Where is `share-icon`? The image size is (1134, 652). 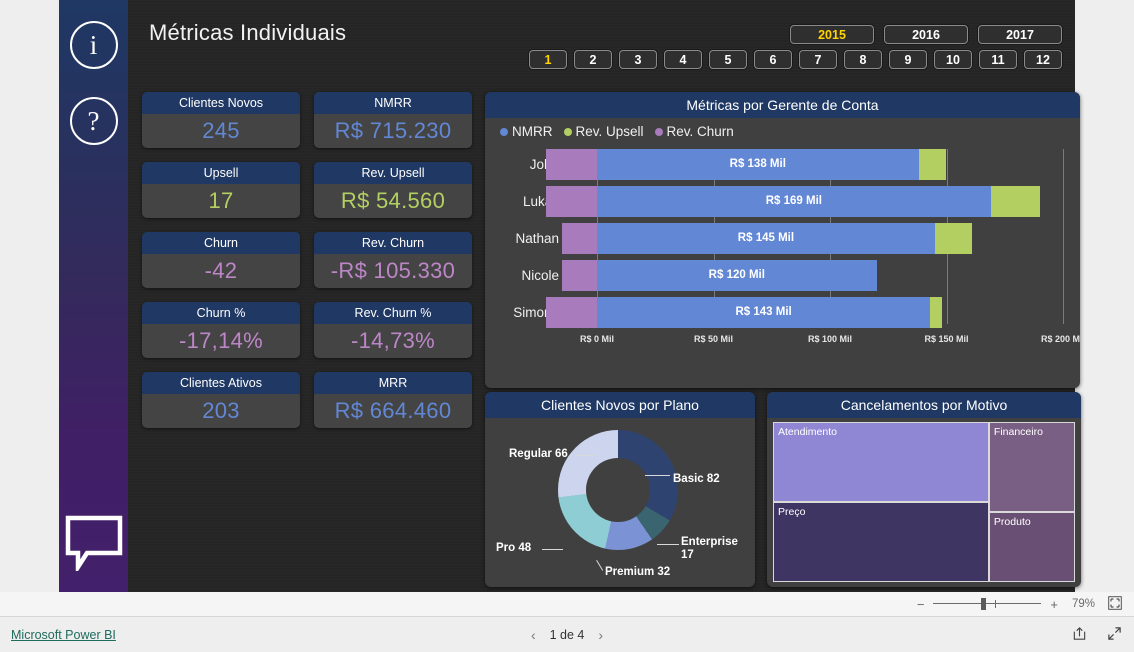 share-icon is located at coordinates (1079, 635).